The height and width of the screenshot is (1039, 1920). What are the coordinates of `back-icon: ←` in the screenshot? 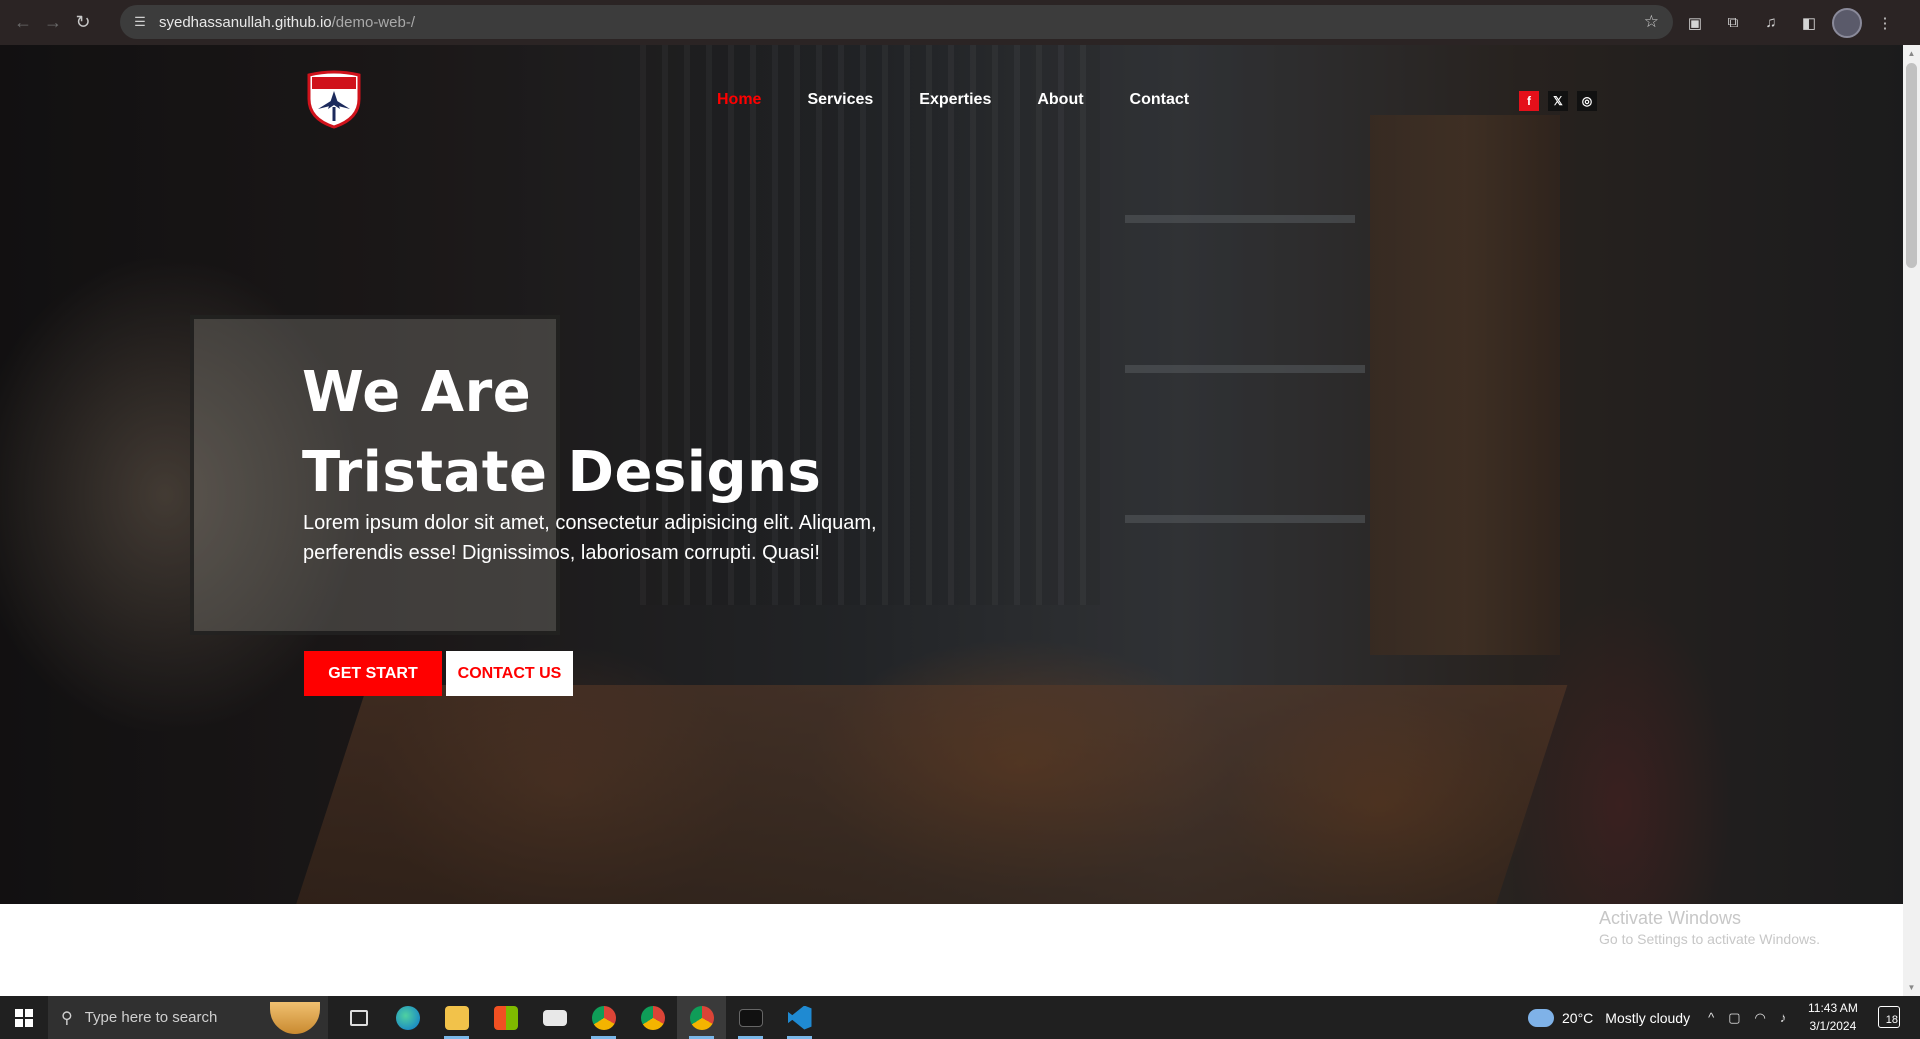 It's located at (23, 23).